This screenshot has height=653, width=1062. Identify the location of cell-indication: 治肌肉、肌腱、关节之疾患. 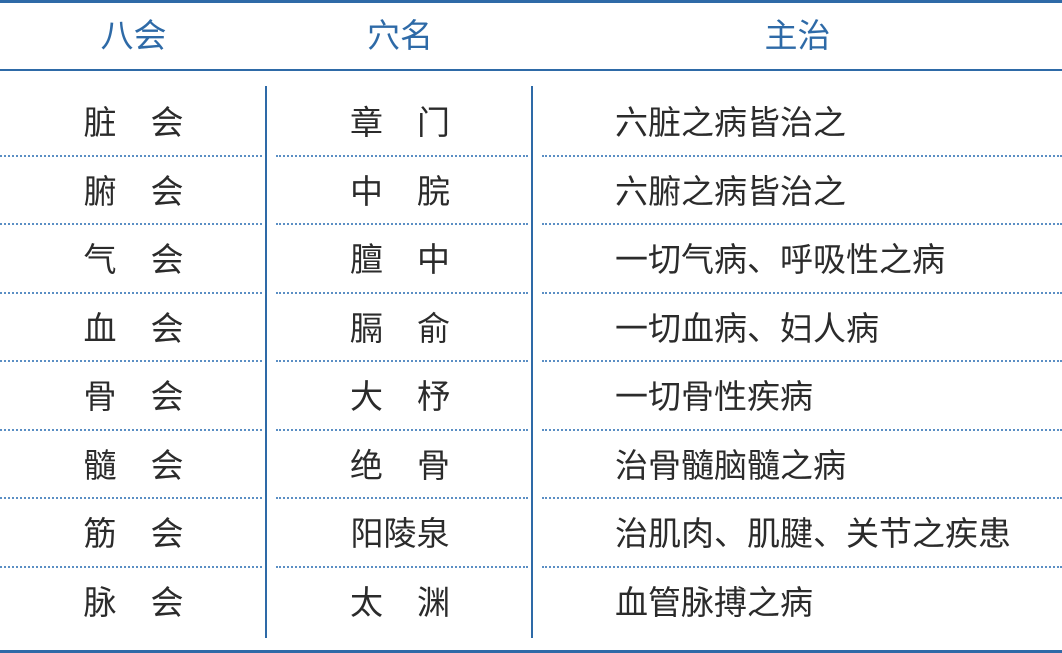
(813, 533).